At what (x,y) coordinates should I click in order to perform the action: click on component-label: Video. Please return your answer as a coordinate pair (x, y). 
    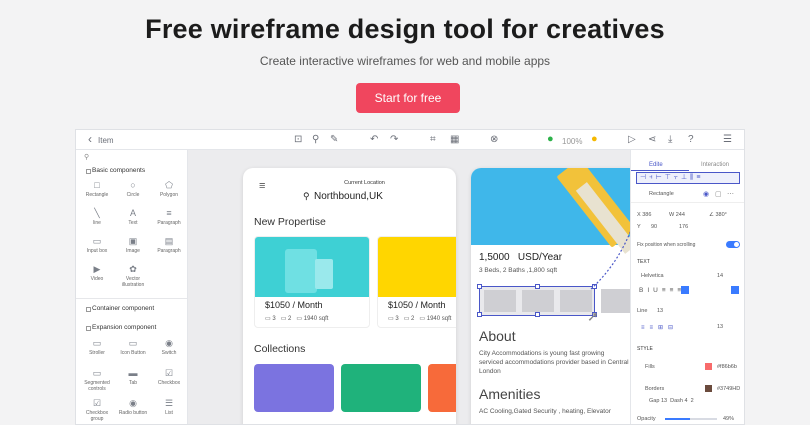
    Looking at the image, I should click on (97, 279).